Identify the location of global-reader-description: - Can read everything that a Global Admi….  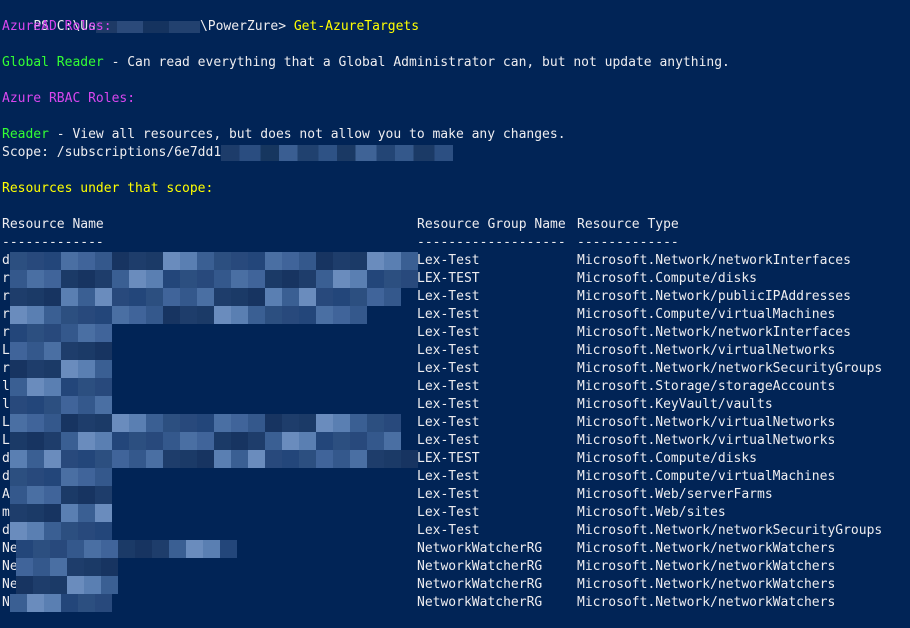
(416, 62).